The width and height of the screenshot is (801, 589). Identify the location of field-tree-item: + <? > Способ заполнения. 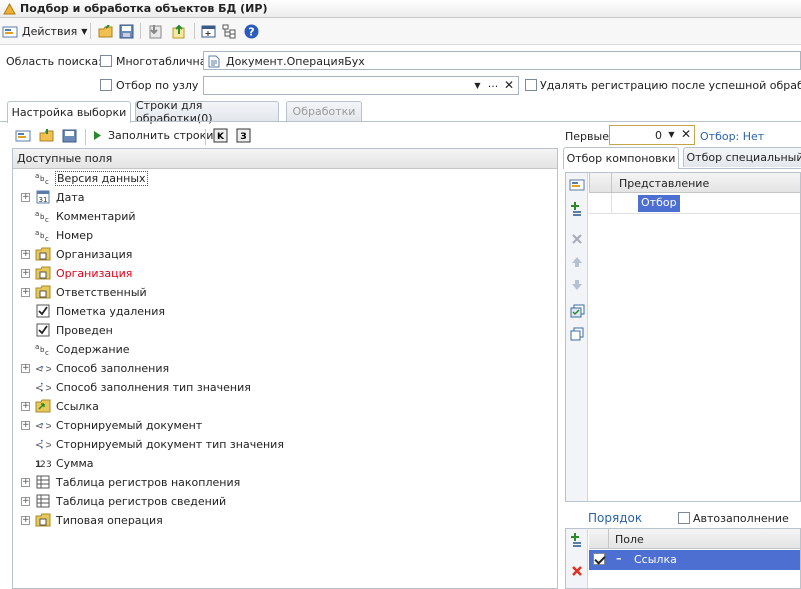
(283, 368).